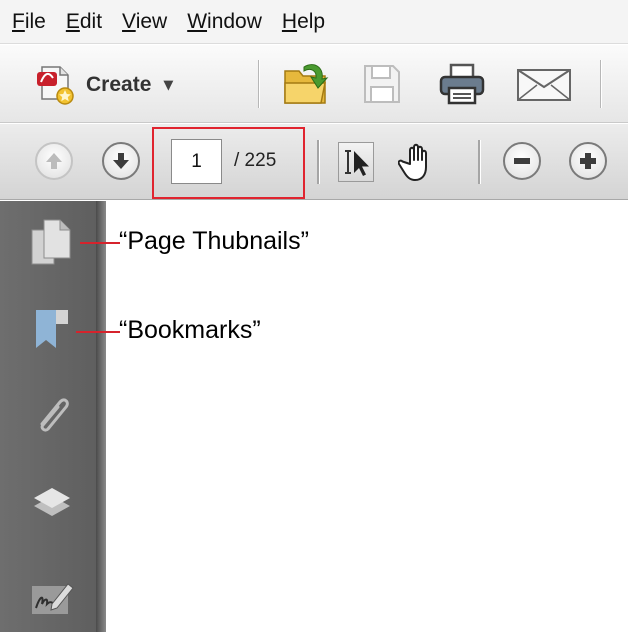 This screenshot has width=628, height=632. Describe the element at coordinates (91, 21) in the screenshot. I see `menu-edit-label: dit` at that location.